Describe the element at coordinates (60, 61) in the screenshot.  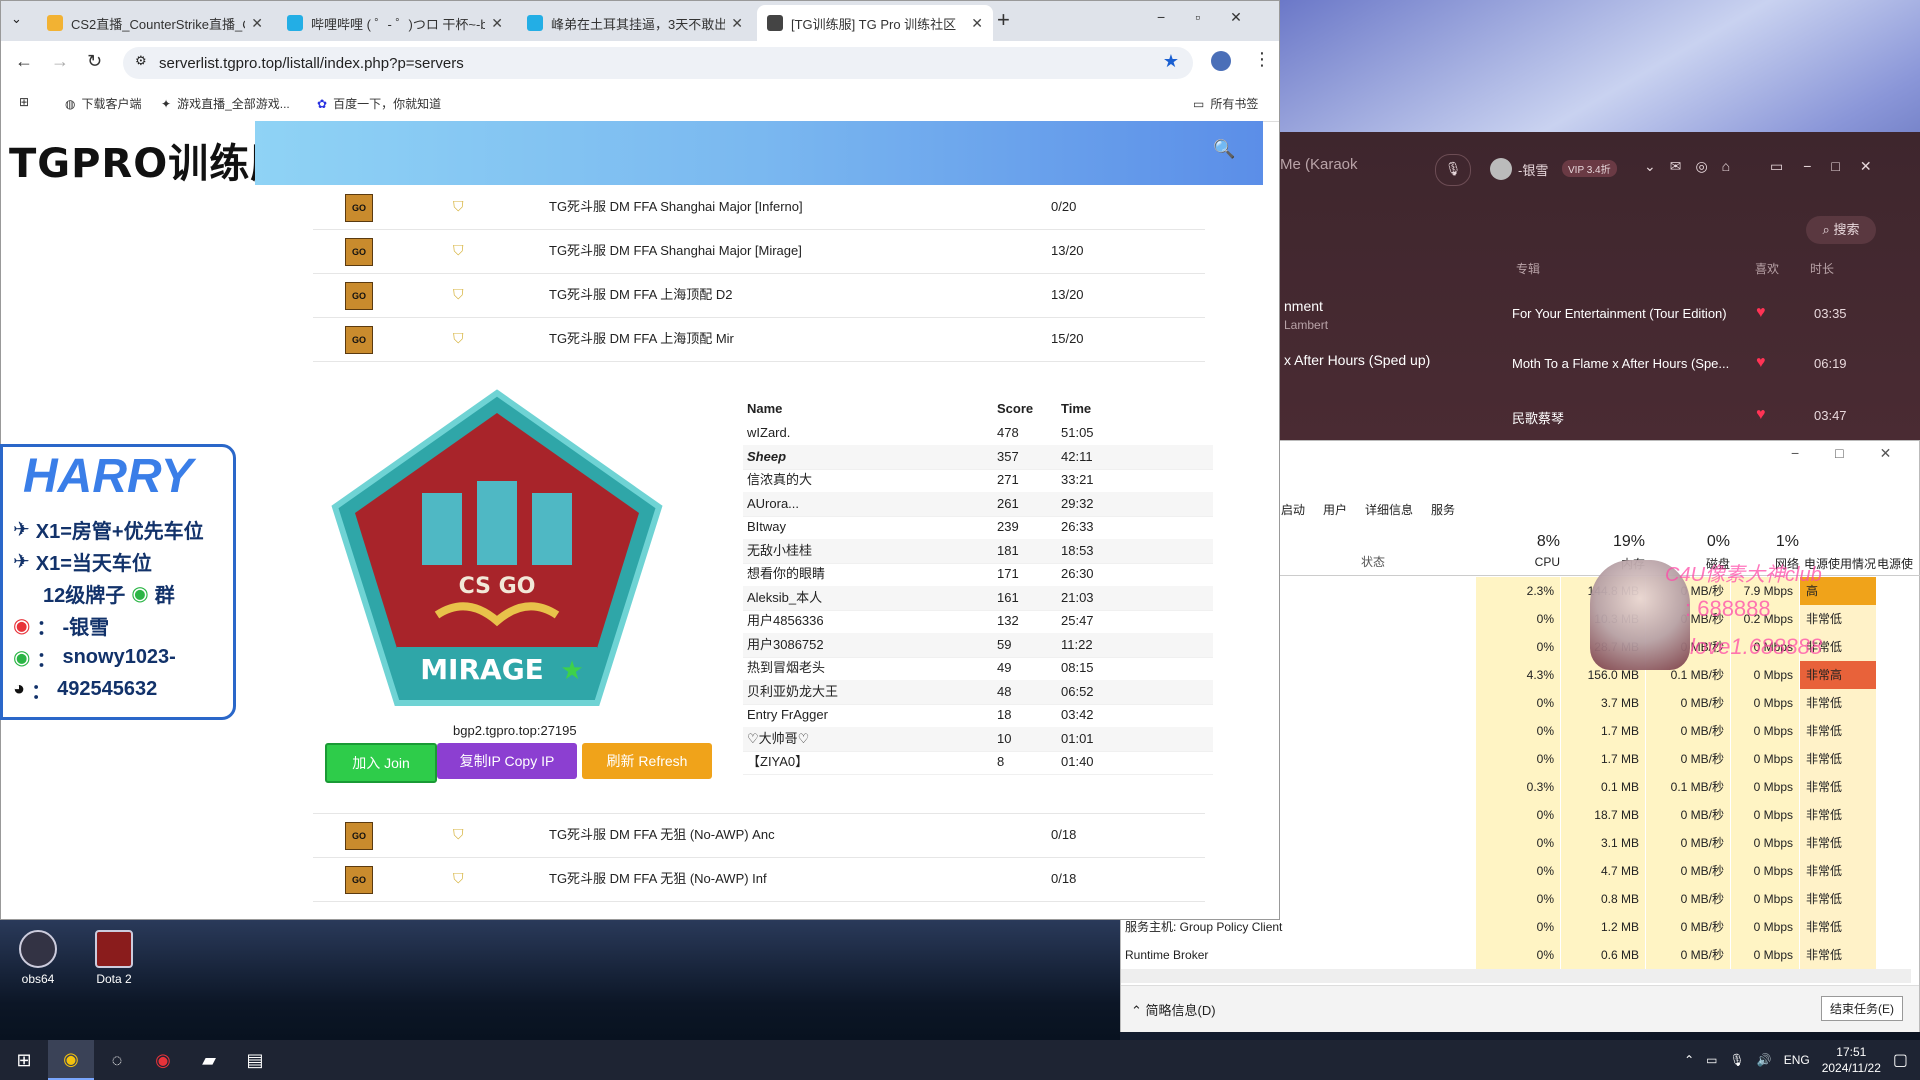
I see `forward-button: →` at that location.